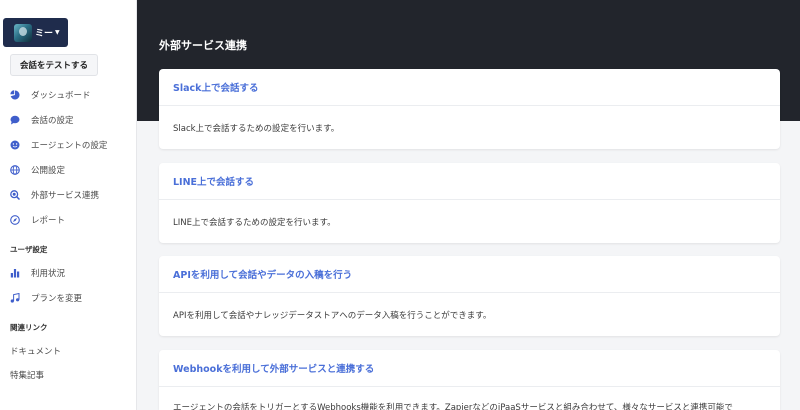  I want to click on card-description: Slack上で会話するための設定を行います。, so click(256, 128).